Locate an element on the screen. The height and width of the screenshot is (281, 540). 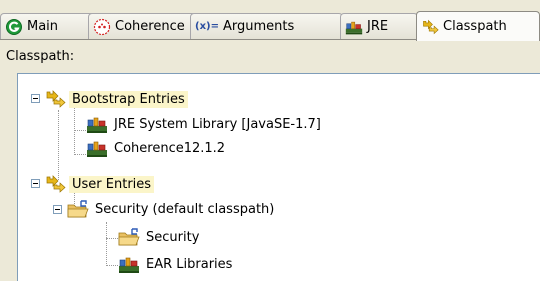
tab-main-label: Main is located at coordinates (43, 26).